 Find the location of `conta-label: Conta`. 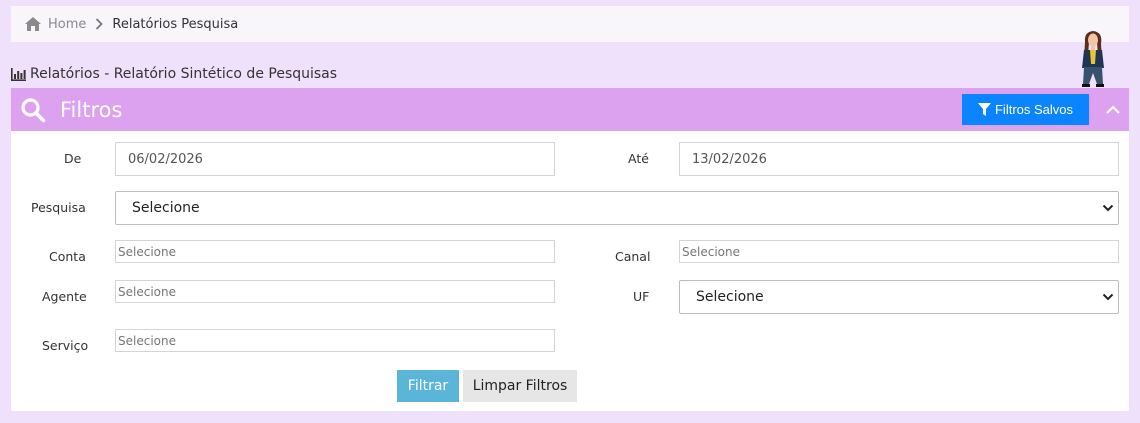

conta-label: Conta is located at coordinates (67, 256).